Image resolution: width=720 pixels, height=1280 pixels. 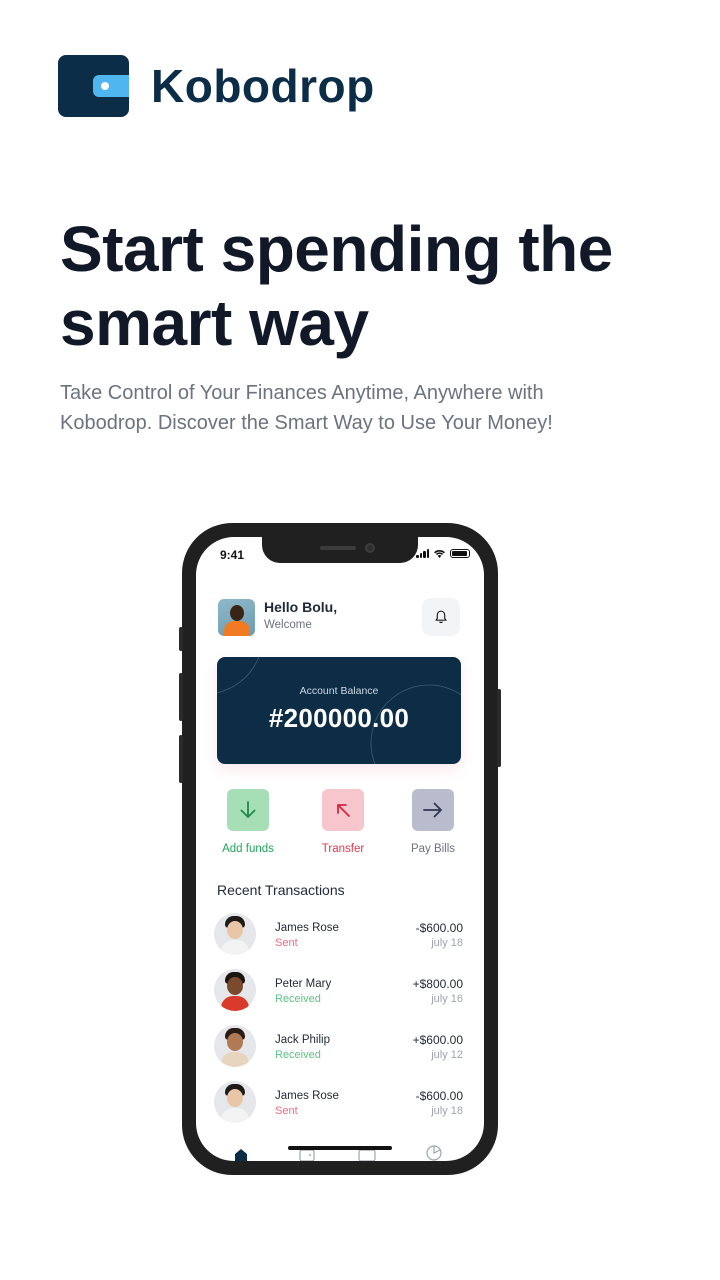 I want to click on add-funds-button: Add funds, so click(x=248, y=822).